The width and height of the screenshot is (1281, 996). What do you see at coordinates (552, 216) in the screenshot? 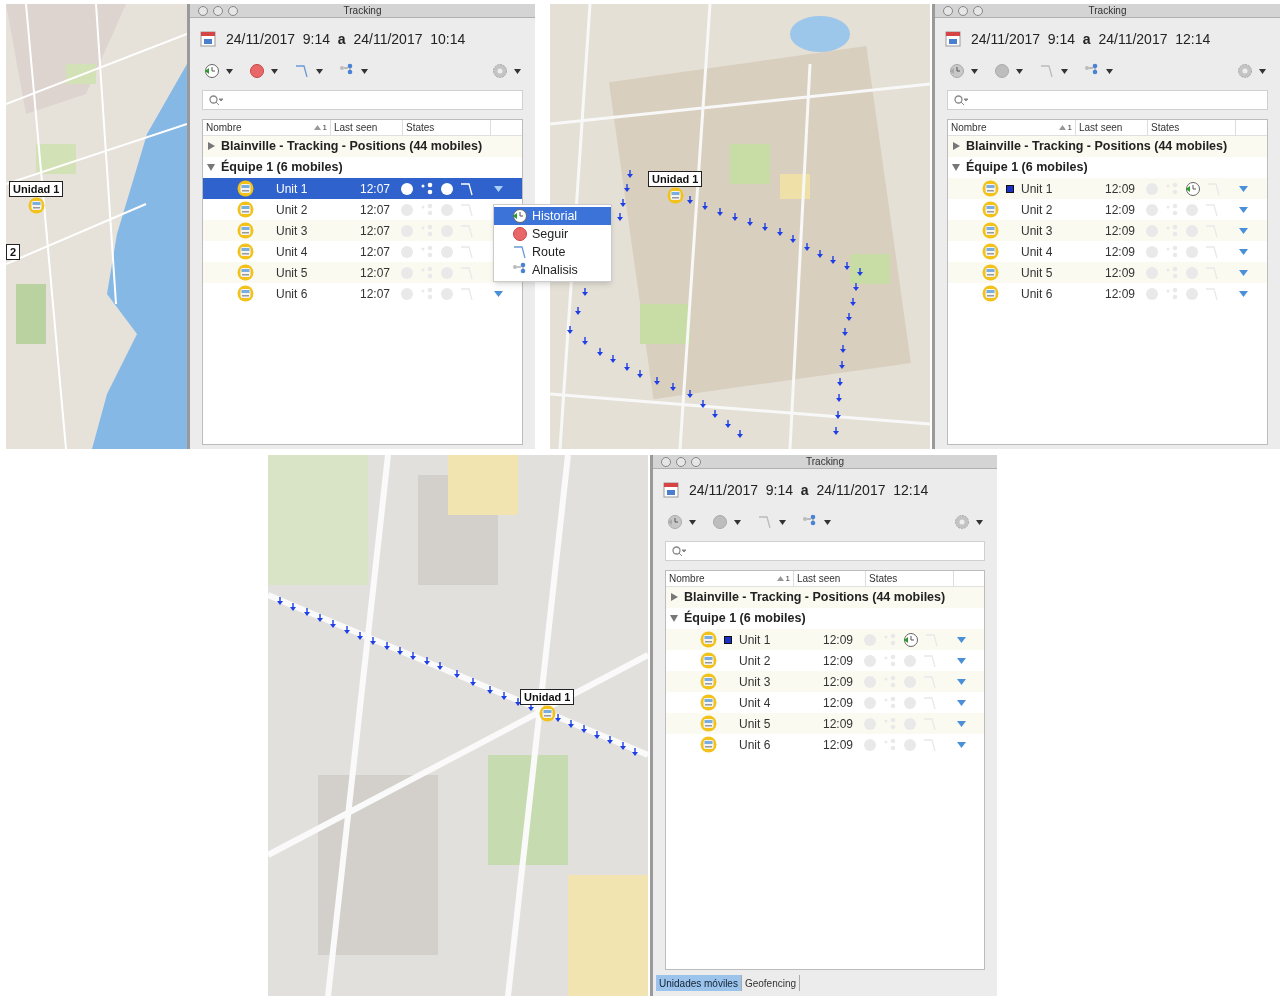
I see `menu-item: Historial` at bounding box center [552, 216].